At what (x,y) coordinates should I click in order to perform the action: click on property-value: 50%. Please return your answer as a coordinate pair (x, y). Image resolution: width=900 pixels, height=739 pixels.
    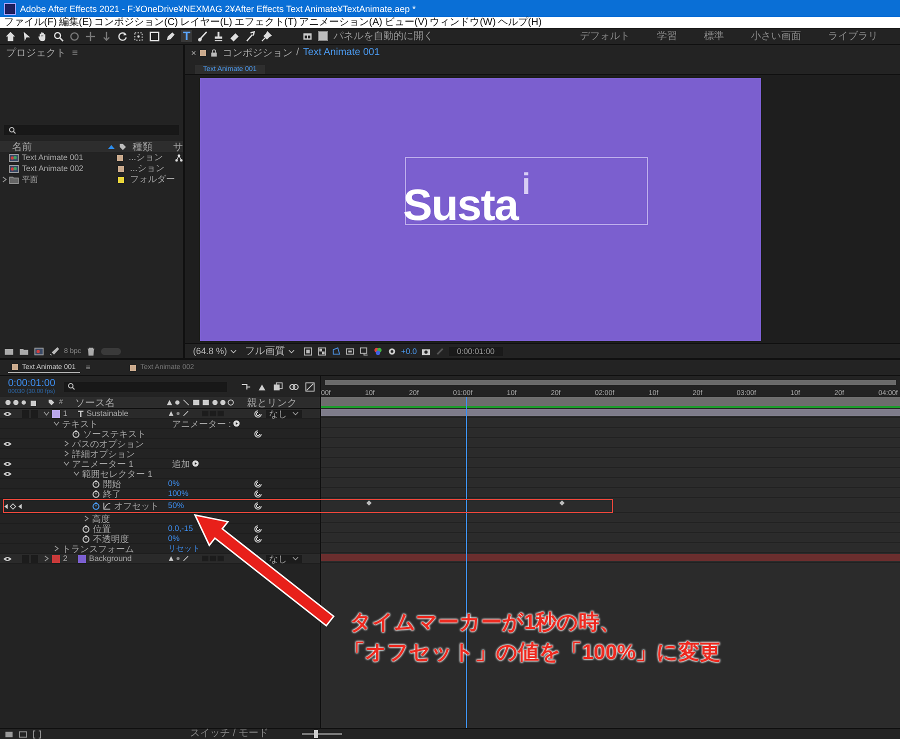
    Looking at the image, I should click on (176, 506).